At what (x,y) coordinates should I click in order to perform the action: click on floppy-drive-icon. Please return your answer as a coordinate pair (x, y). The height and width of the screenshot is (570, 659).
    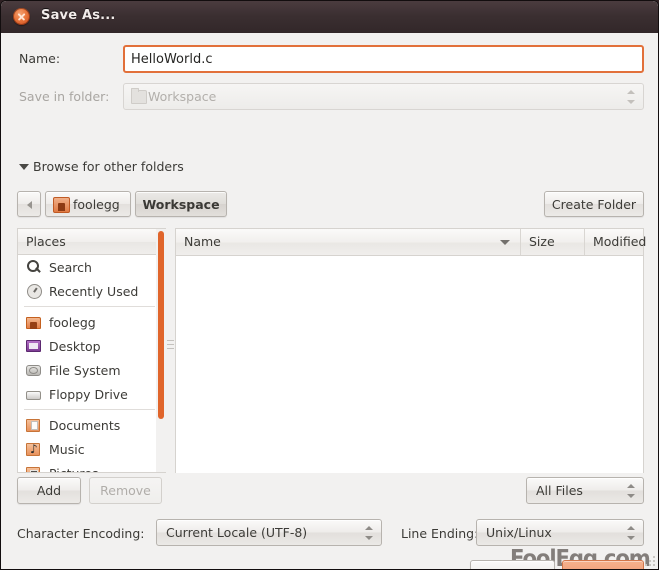
    Looking at the image, I should click on (34, 394).